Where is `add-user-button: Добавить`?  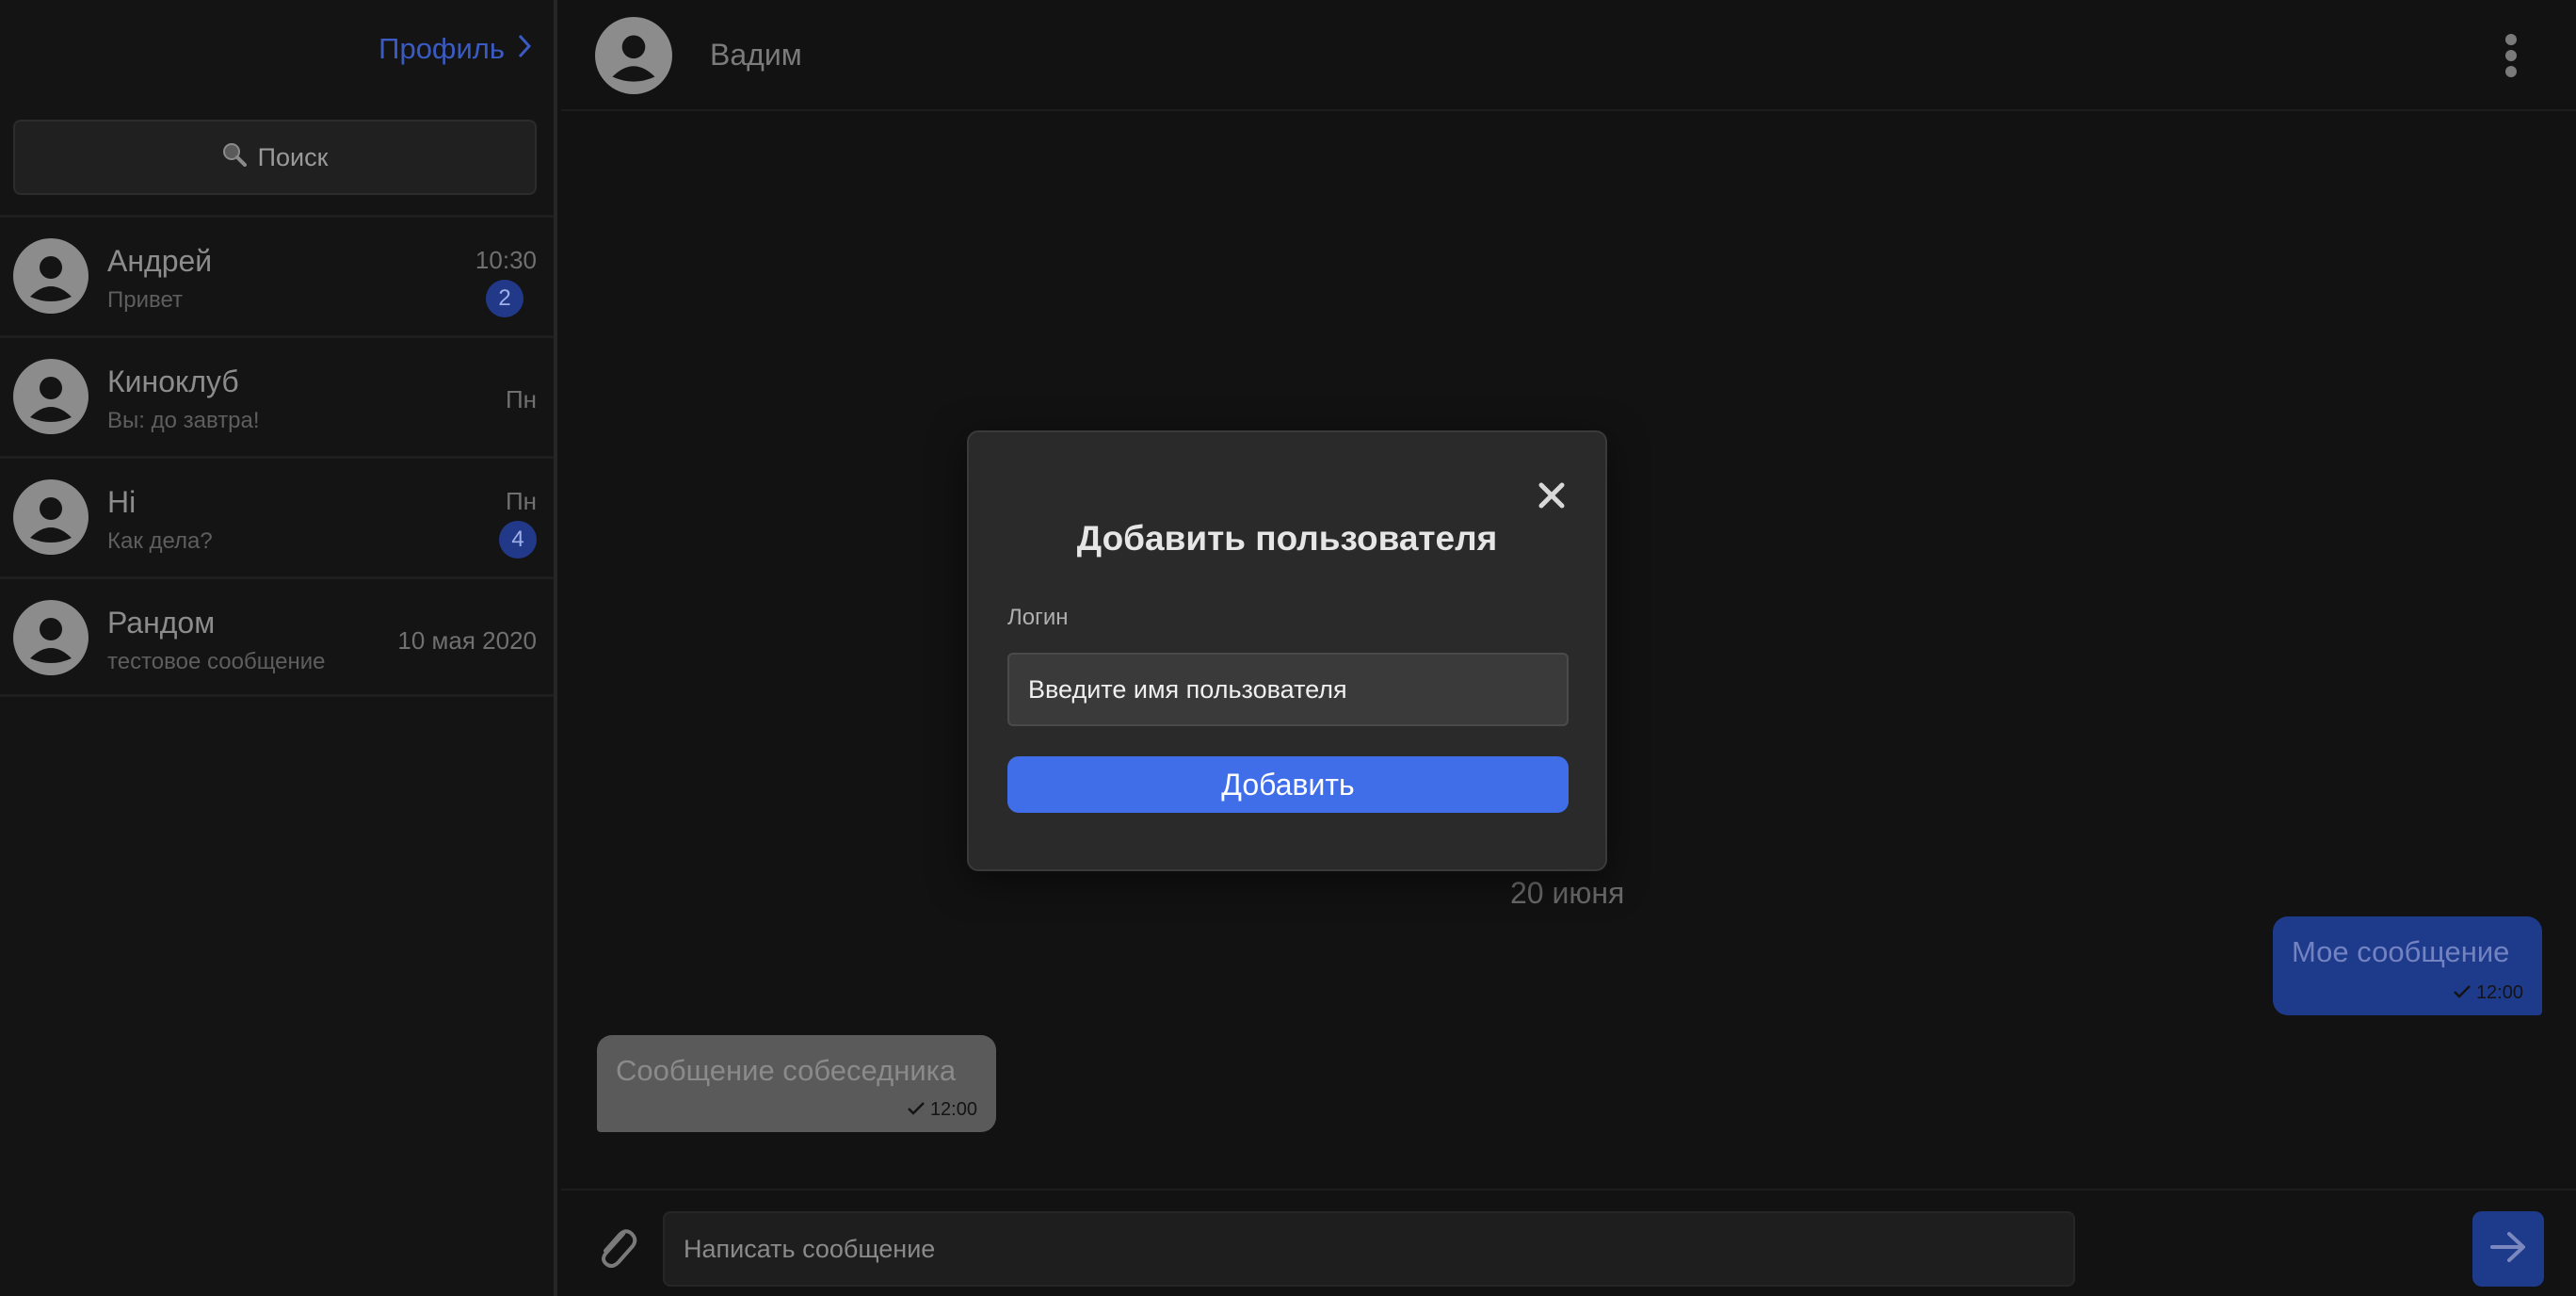 add-user-button: Добавить is located at coordinates (1288, 785).